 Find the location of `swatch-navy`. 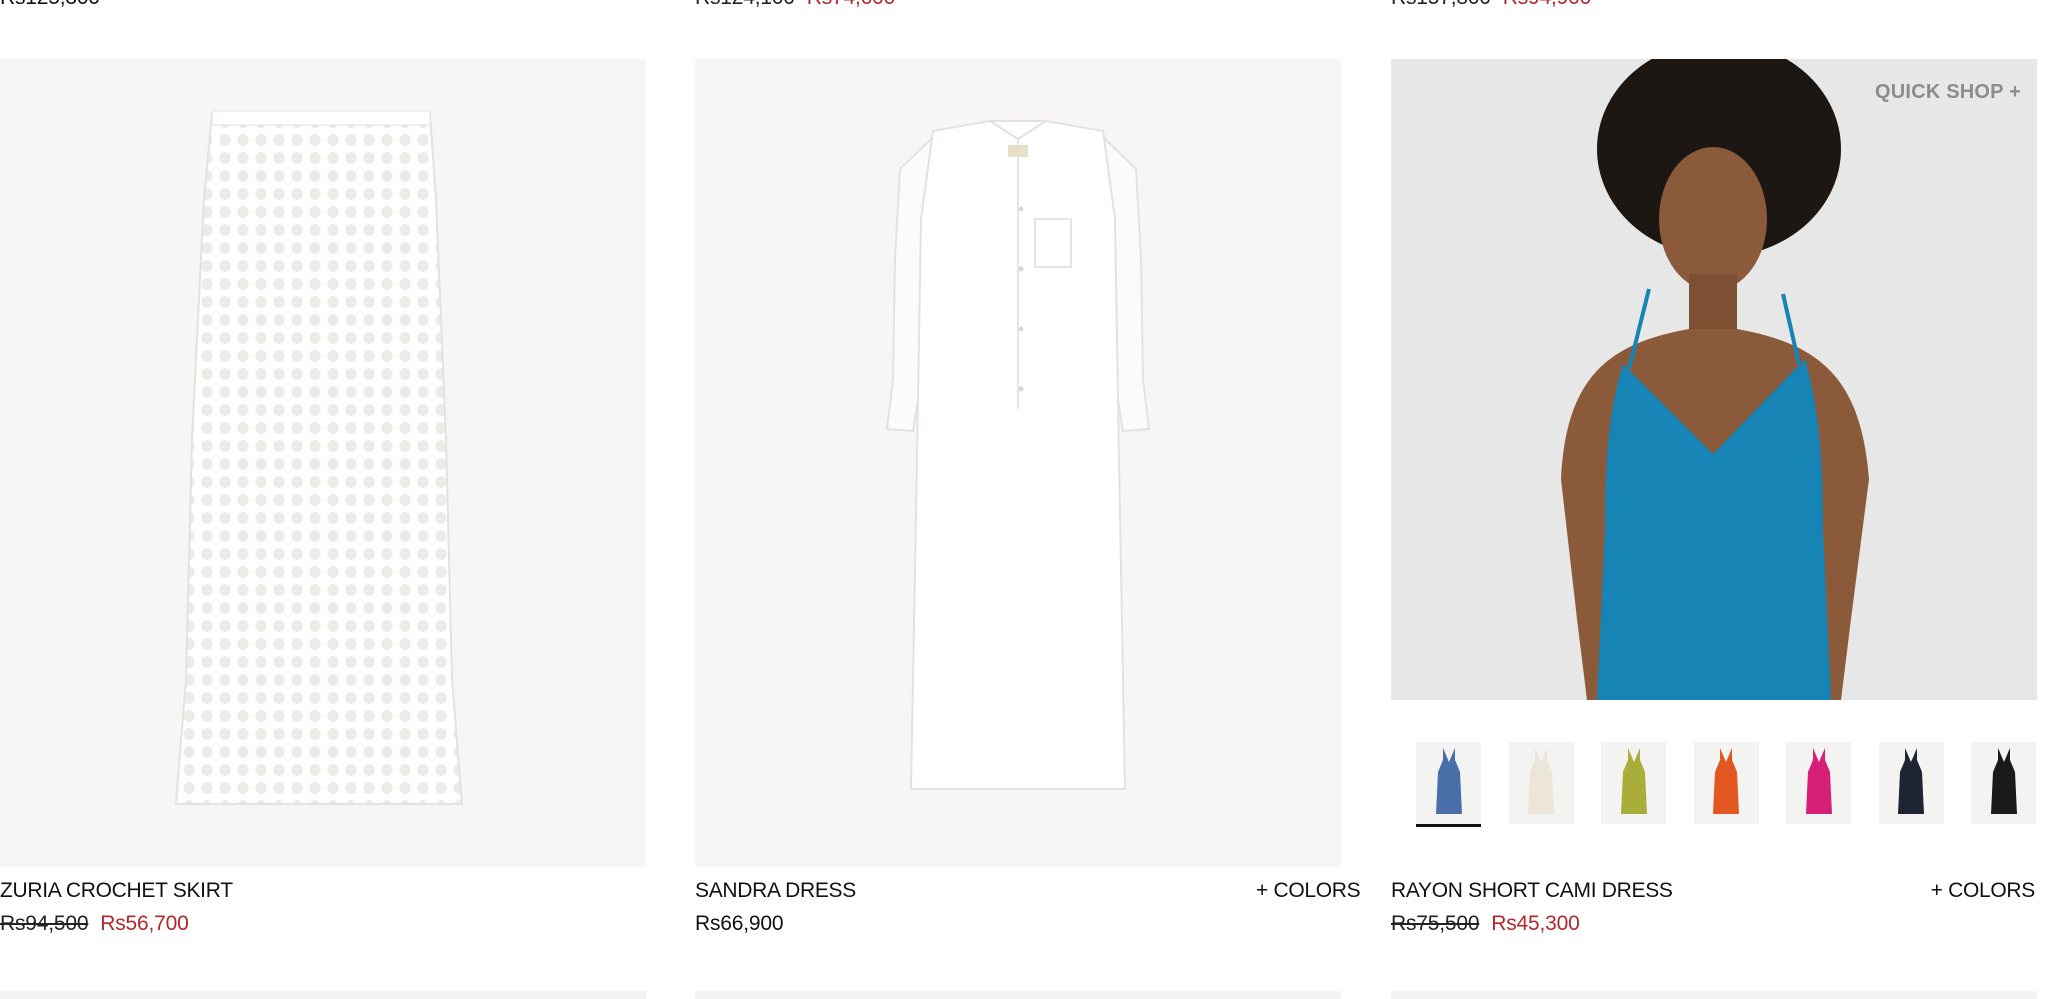

swatch-navy is located at coordinates (1911, 783).